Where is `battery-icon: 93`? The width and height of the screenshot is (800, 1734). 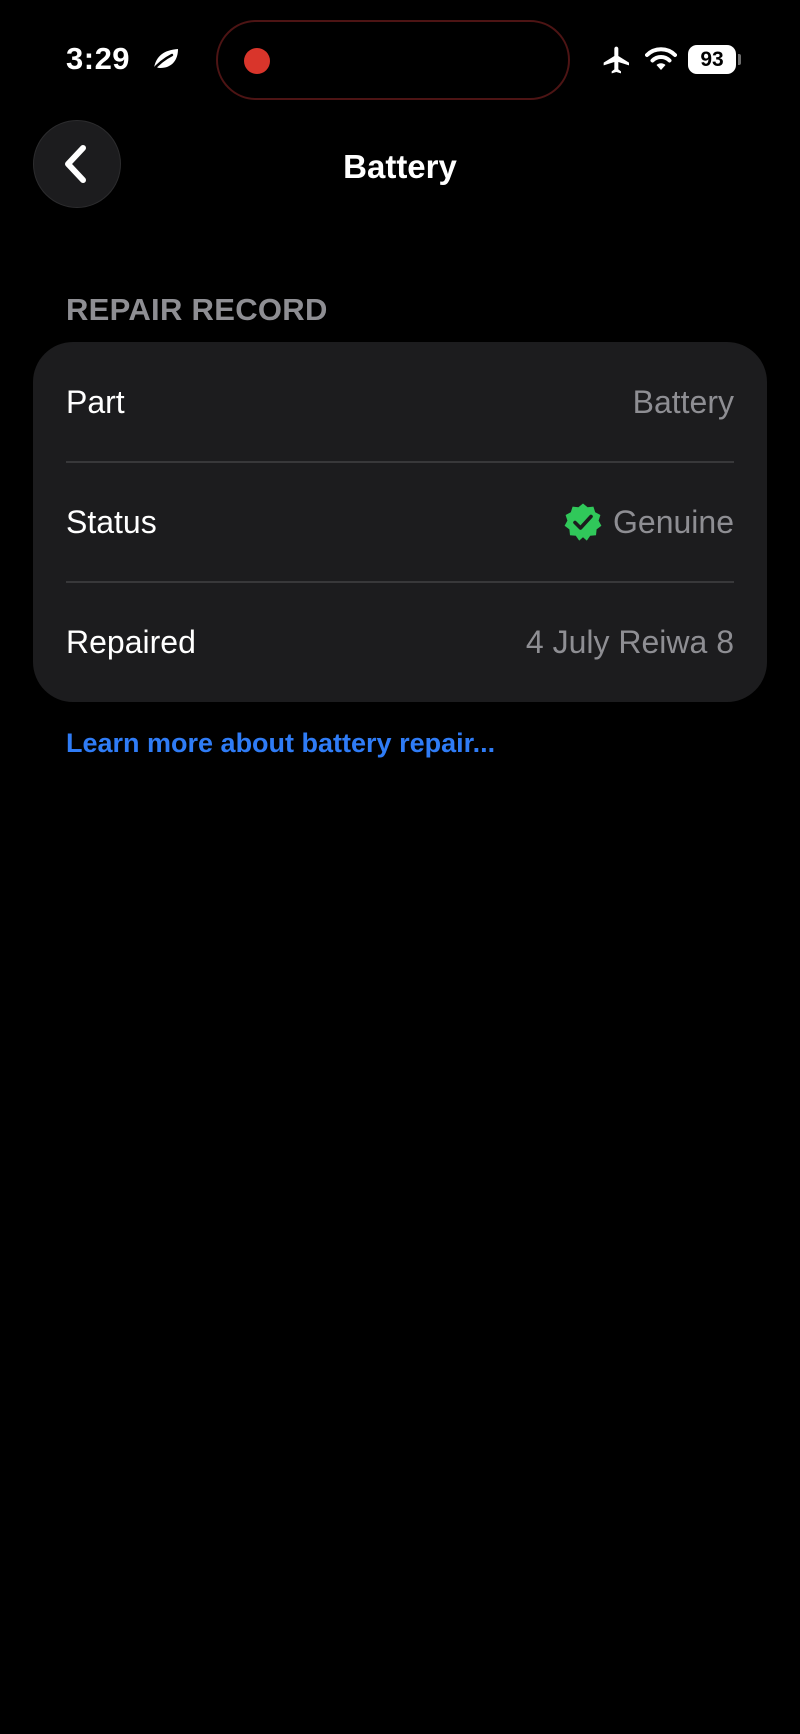
battery-icon: 93 is located at coordinates (714, 59).